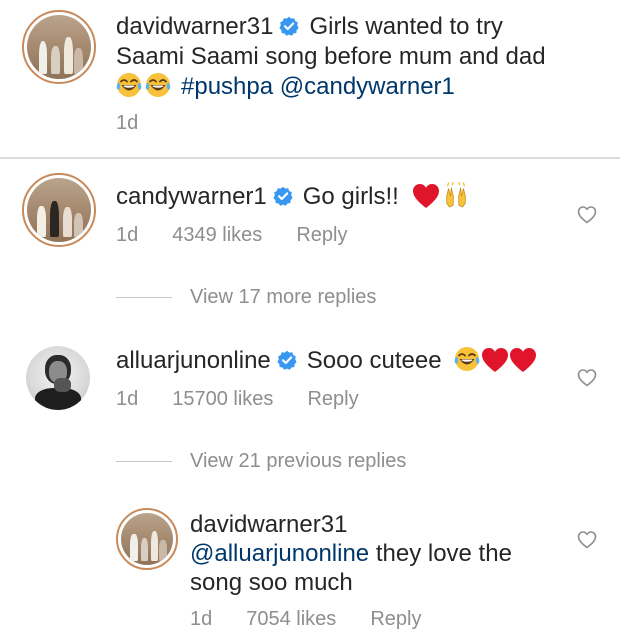  I want to click on hashtag-link: #pushpa, so click(227, 86).